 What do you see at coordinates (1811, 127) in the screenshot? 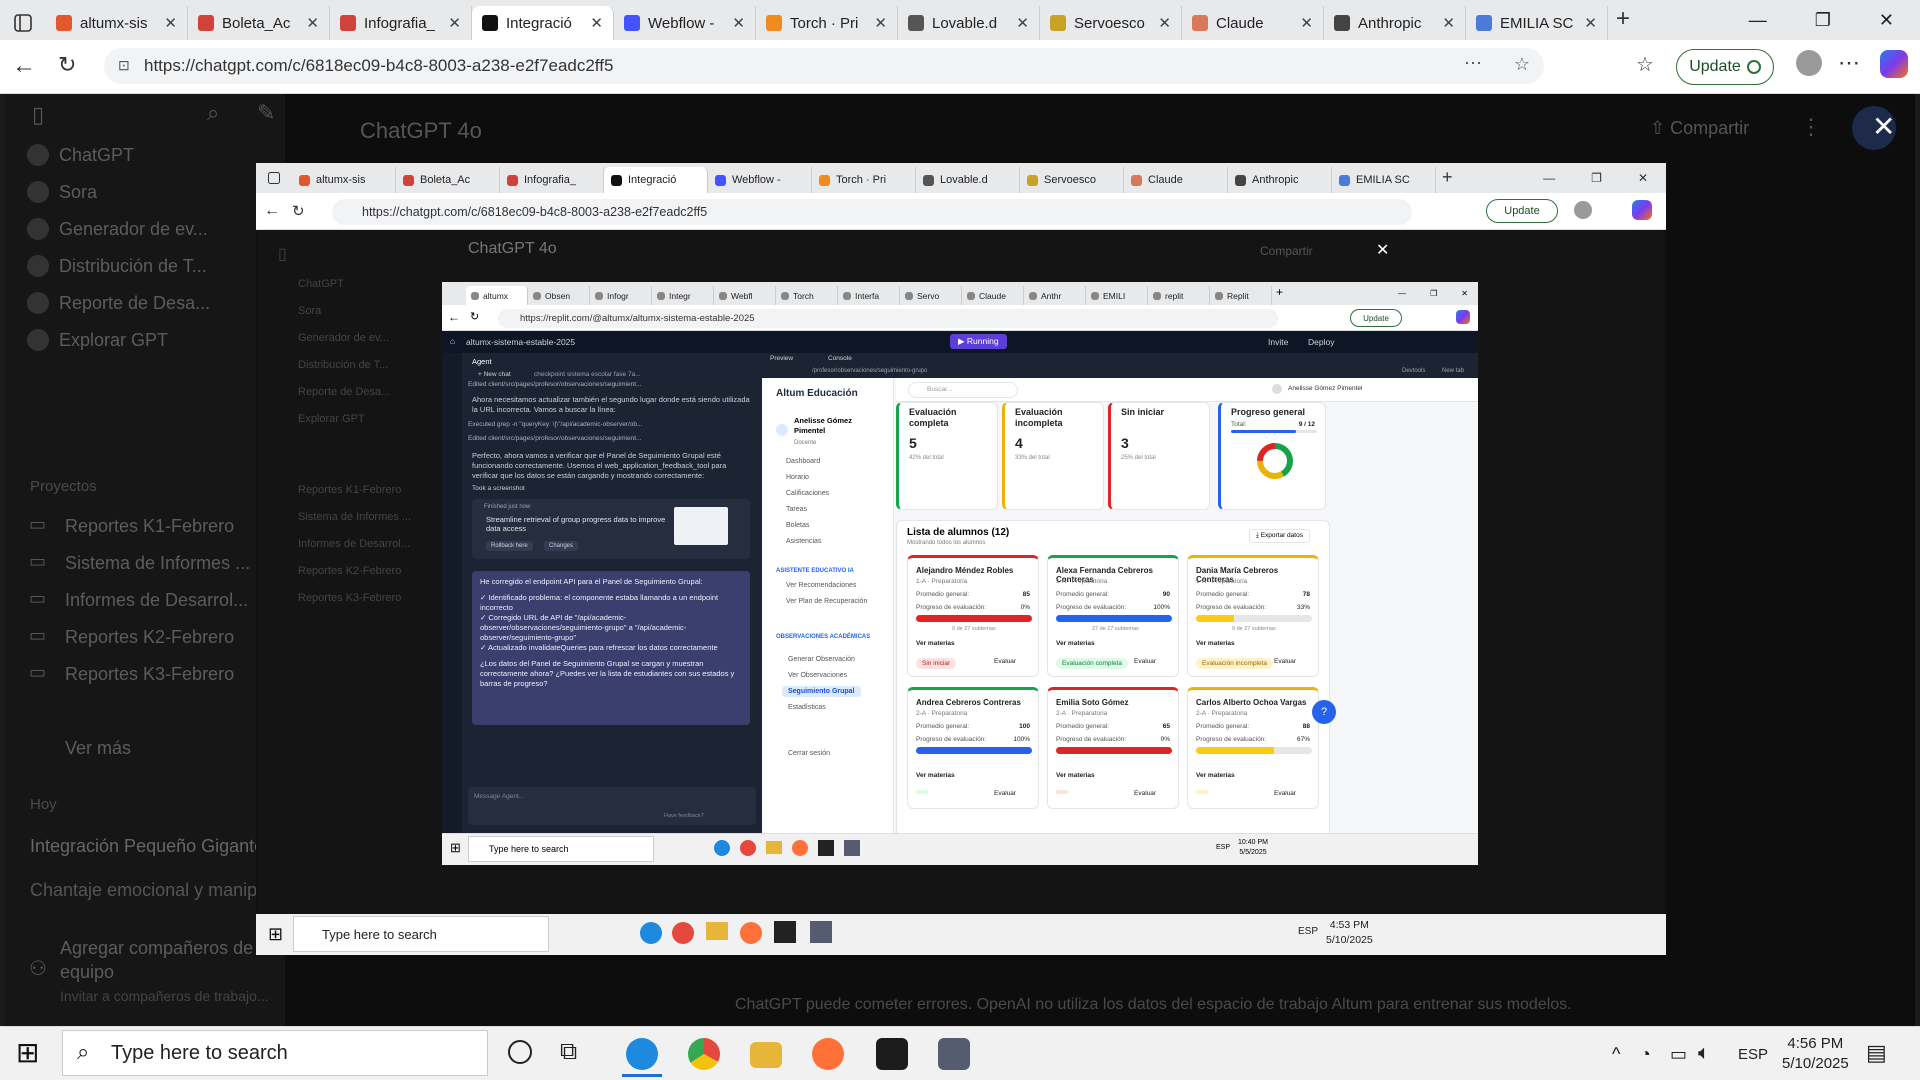
I see `chat-options-icon: ⋮` at bounding box center [1811, 127].